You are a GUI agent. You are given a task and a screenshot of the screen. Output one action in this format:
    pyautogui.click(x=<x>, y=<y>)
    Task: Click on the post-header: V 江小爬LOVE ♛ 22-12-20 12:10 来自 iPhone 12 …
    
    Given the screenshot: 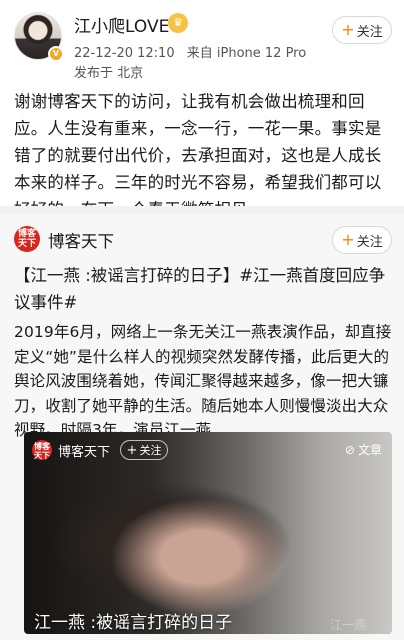 What is the action you would take?
    pyautogui.click(x=202, y=41)
    